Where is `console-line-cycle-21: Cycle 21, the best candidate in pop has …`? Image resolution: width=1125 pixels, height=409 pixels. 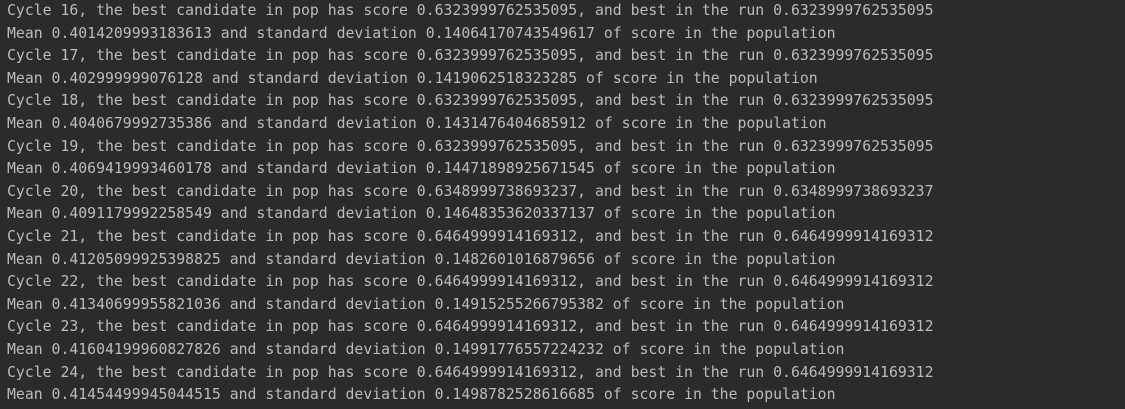
console-line-cycle-21: Cycle 21, the best candidate in pop has … is located at coordinates (470, 236).